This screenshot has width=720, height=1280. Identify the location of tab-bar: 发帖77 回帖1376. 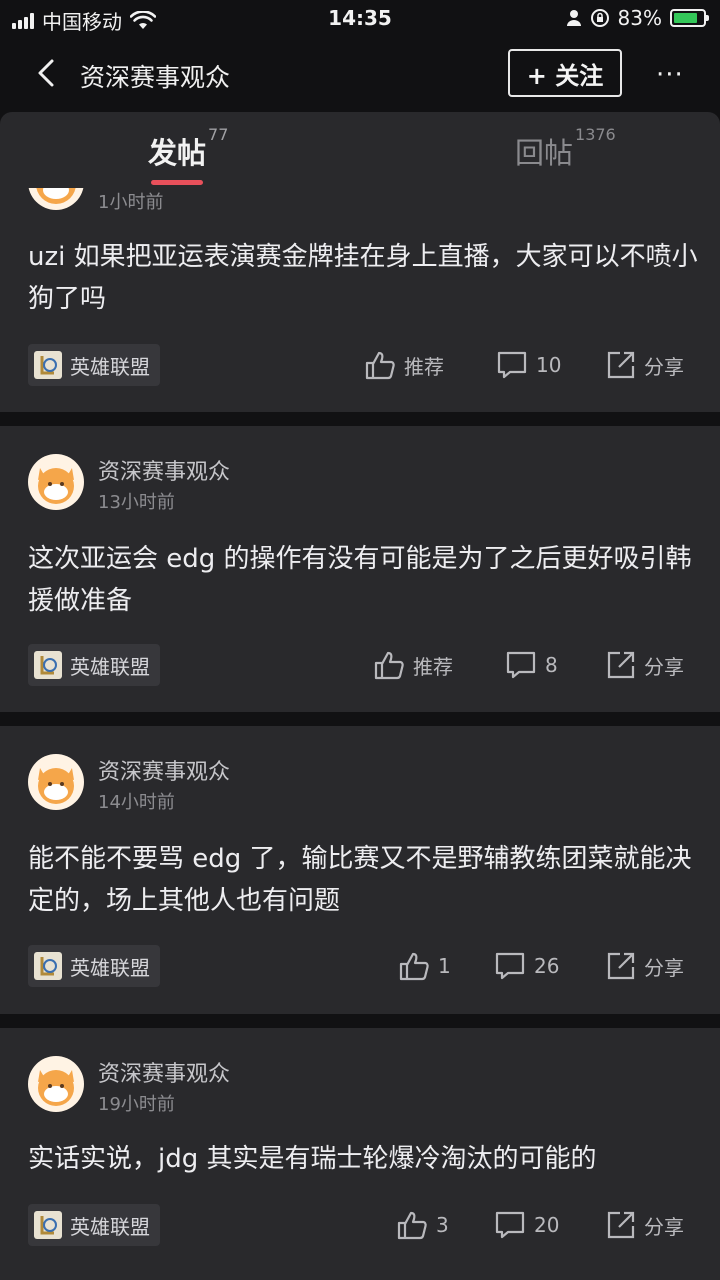
(360, 150).